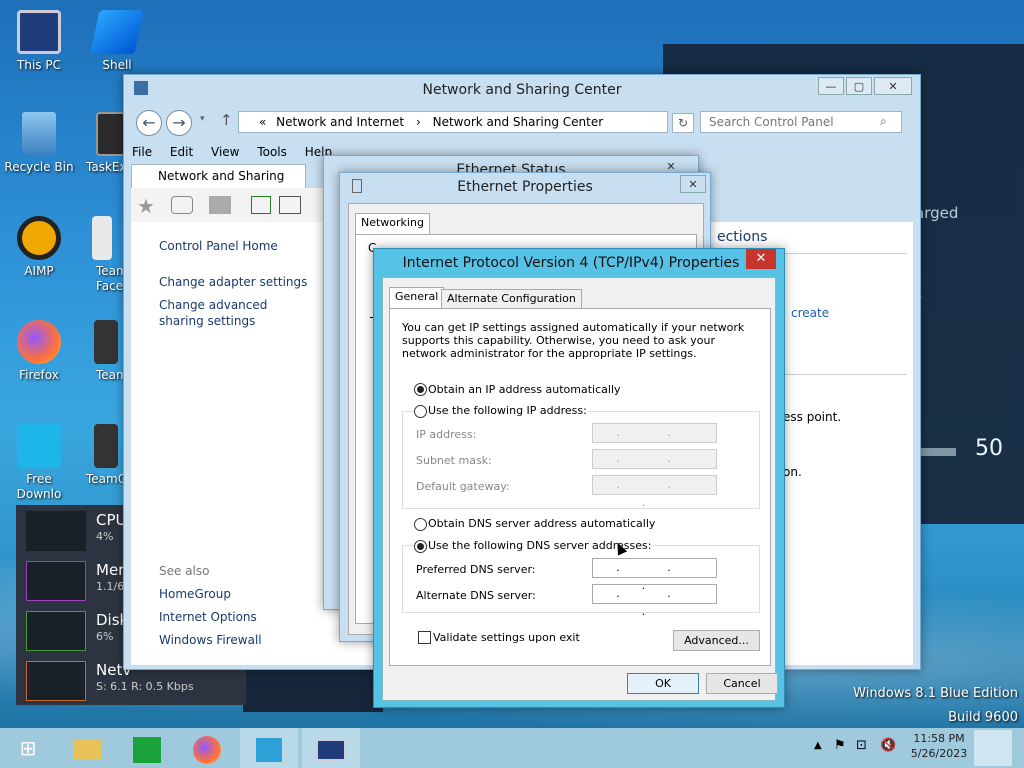 This screenshot has height=768, width=1024. I want to click on bg-text-arged: arged, so click(937, 213).